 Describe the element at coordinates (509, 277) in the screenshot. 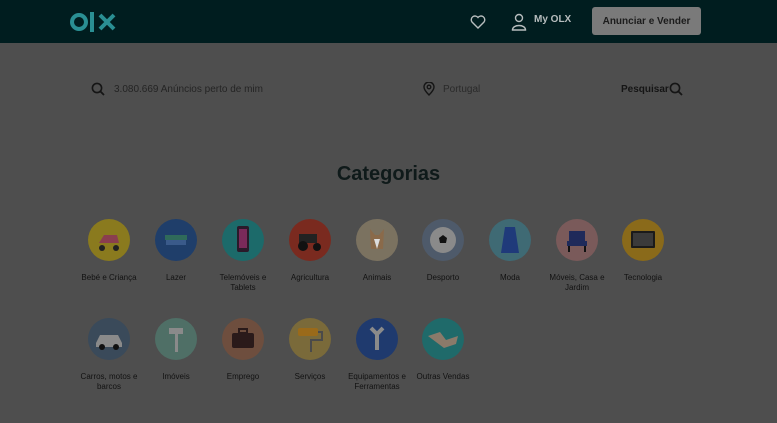

I see `category-label: Moda` at that location.